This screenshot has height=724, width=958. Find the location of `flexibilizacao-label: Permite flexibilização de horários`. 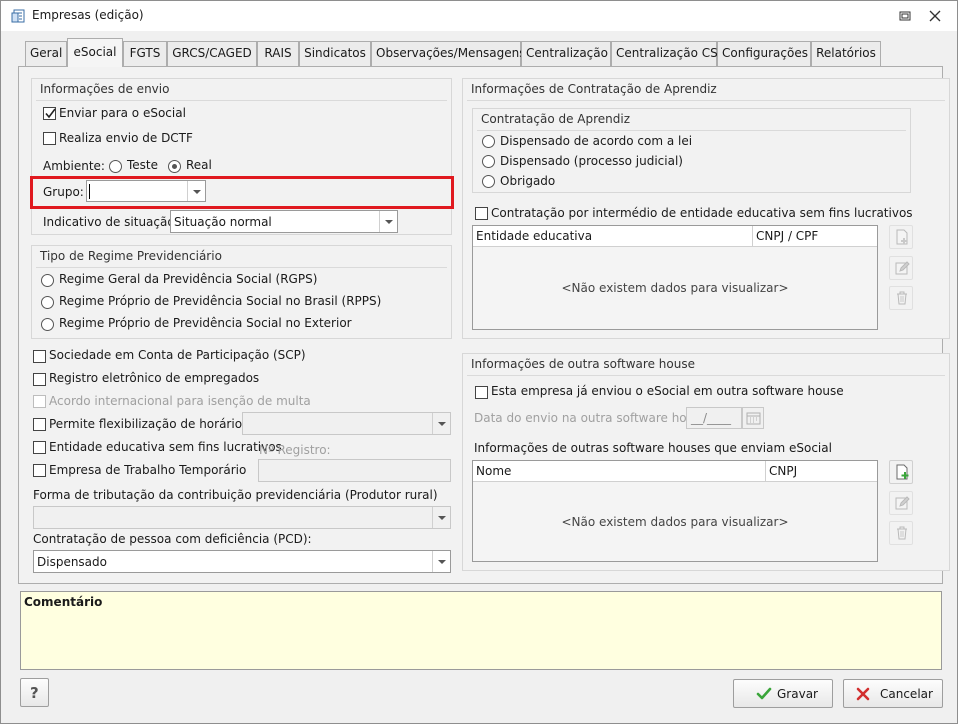

flexibilizacao-label: Permite flexibilização de horários is located at coordinates (149, 424).